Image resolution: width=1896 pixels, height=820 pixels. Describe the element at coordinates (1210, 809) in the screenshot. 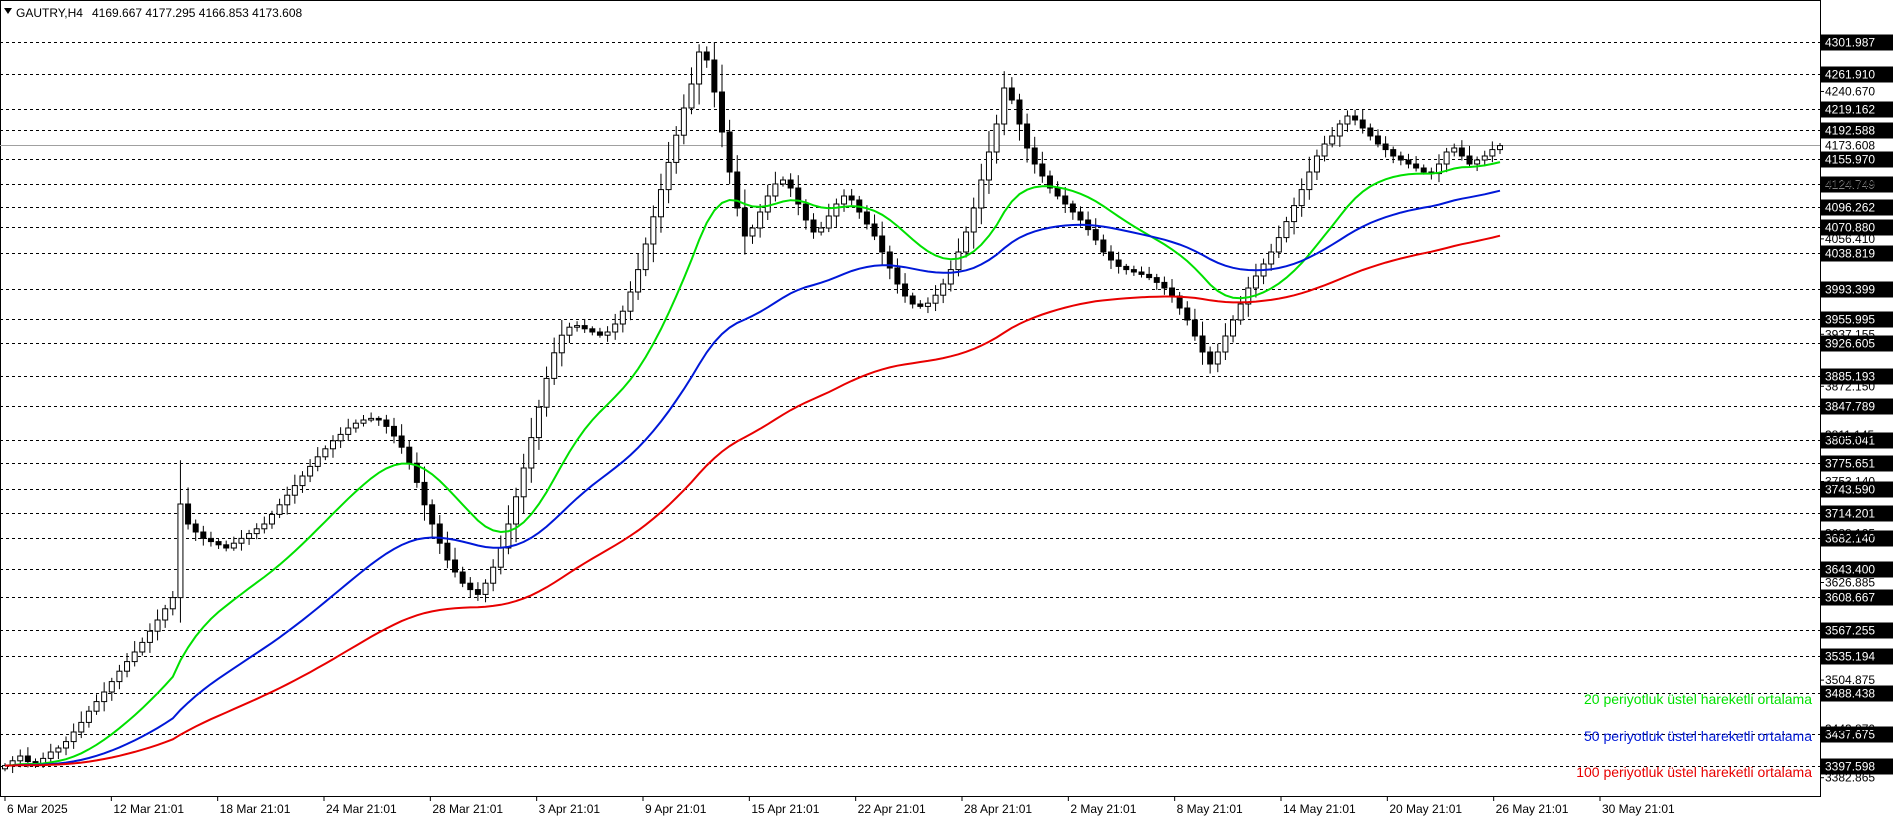

I see `x-tick-label: 8 May 21:01` at that location.